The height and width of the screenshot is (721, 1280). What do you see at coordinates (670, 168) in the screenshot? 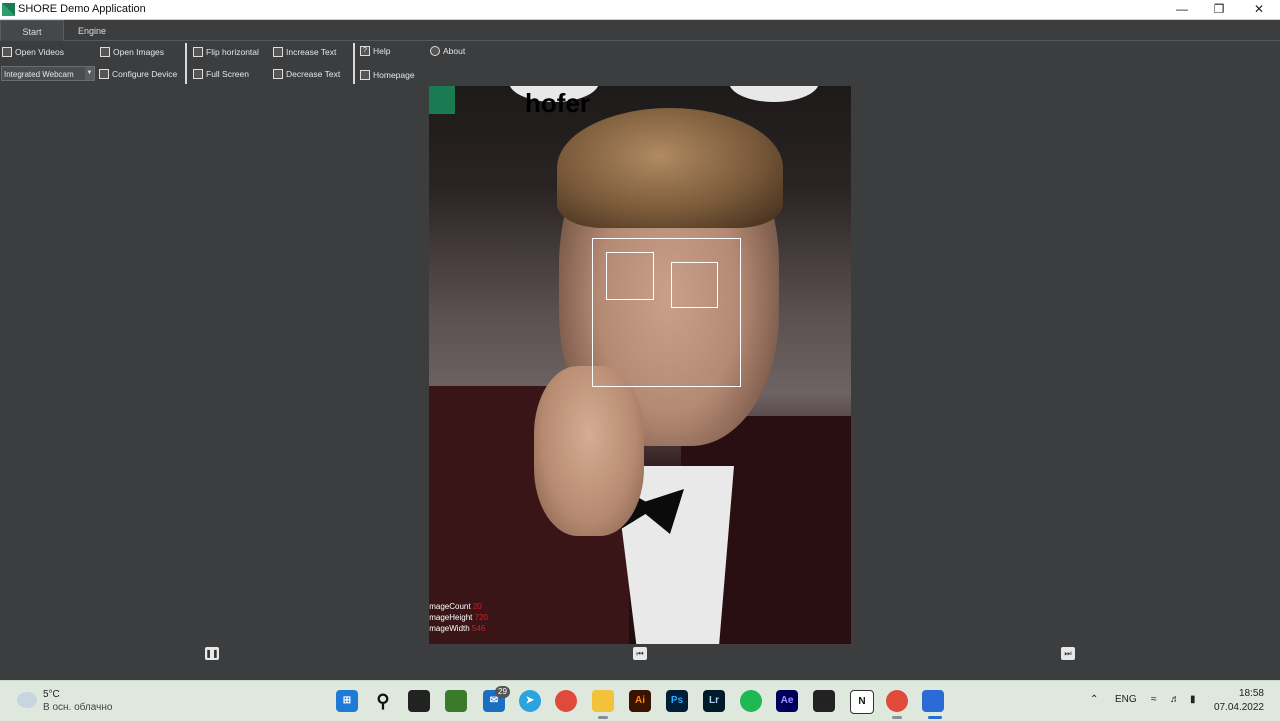
I see `hair-shape` at bounding box center [670, 168].